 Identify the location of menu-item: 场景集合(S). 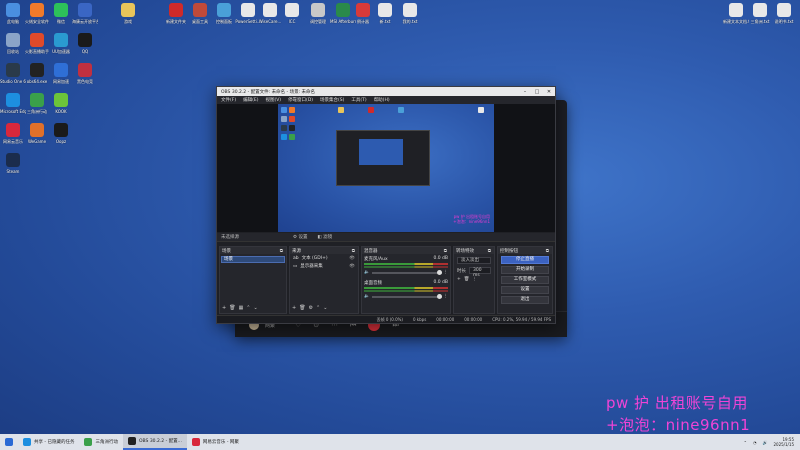
(332, 100).